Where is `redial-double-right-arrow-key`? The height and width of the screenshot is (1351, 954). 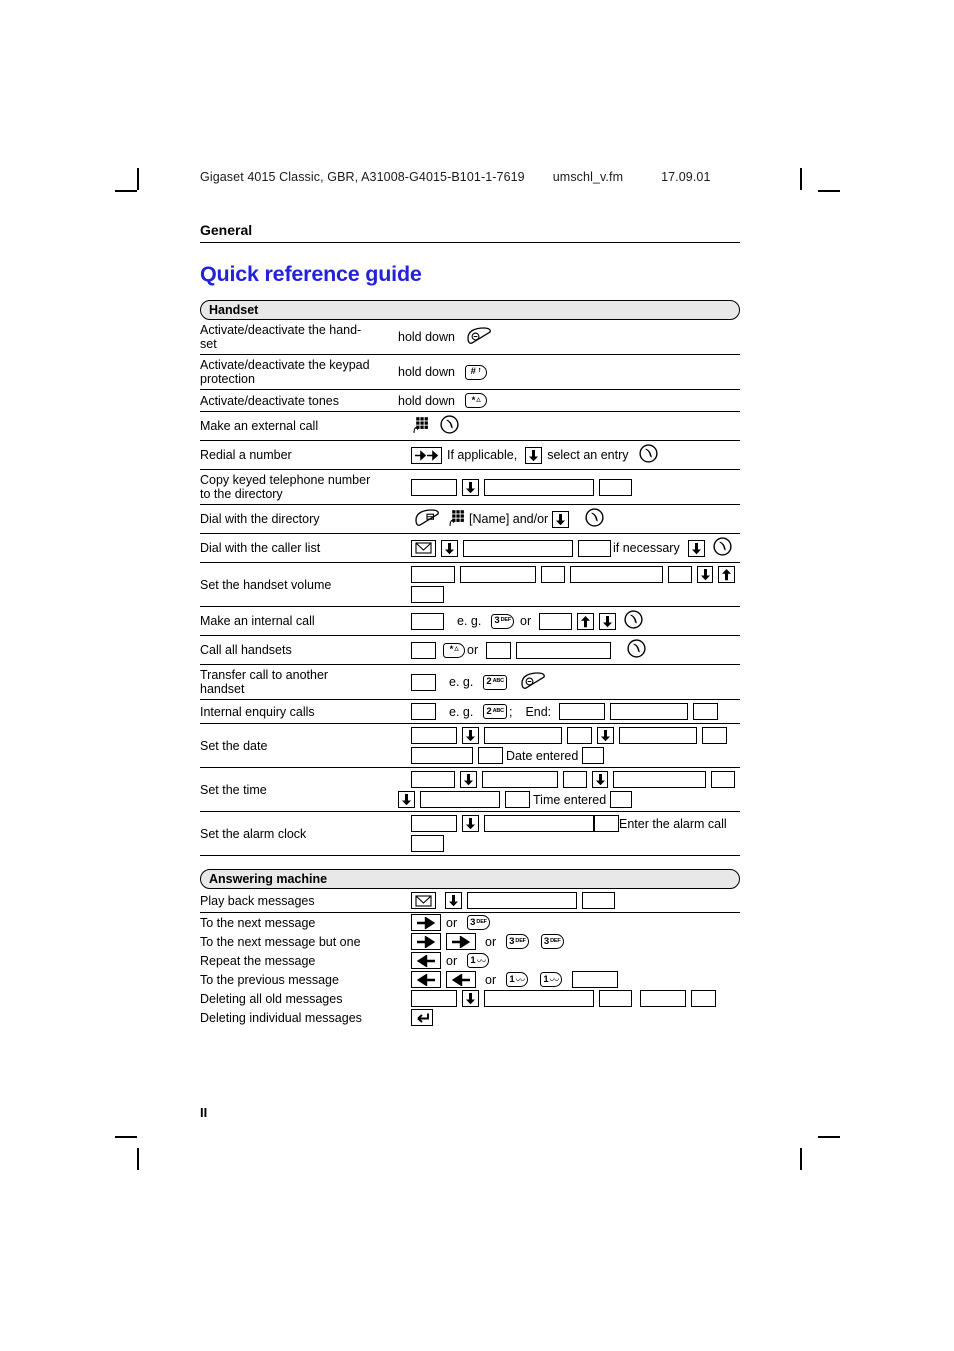 redial-double-right-arrow-key is located at coordinates (426, 455).